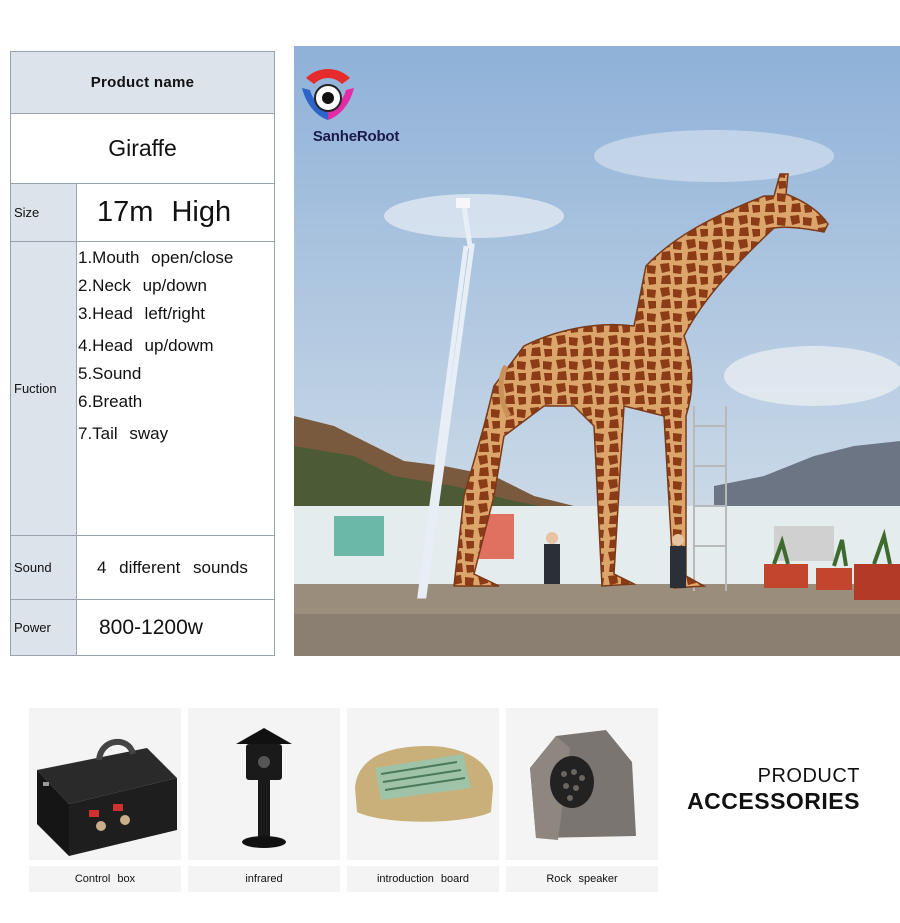 The height and width of the screenshot is (923, 900). I want to click on size-row: Size 17m High, so click(142, 213).